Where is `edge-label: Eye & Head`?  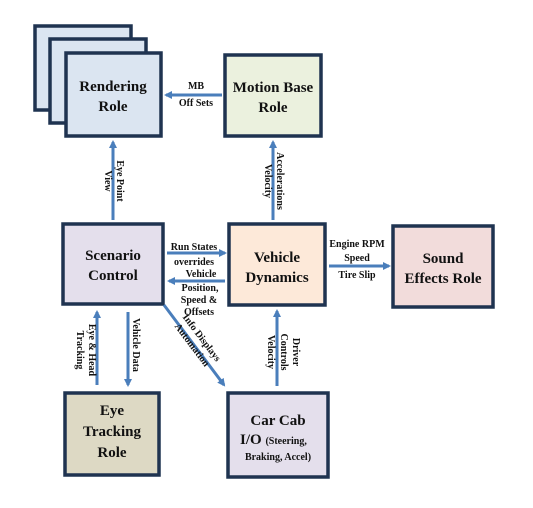
edge-label: Eye & Head is located at coordinates (91, 350).